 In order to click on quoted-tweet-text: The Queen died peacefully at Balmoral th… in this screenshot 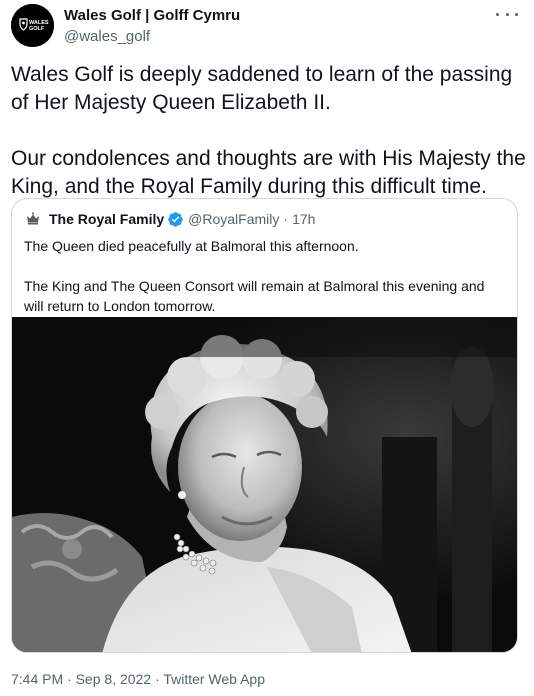, I will do `click(264, 276)`.